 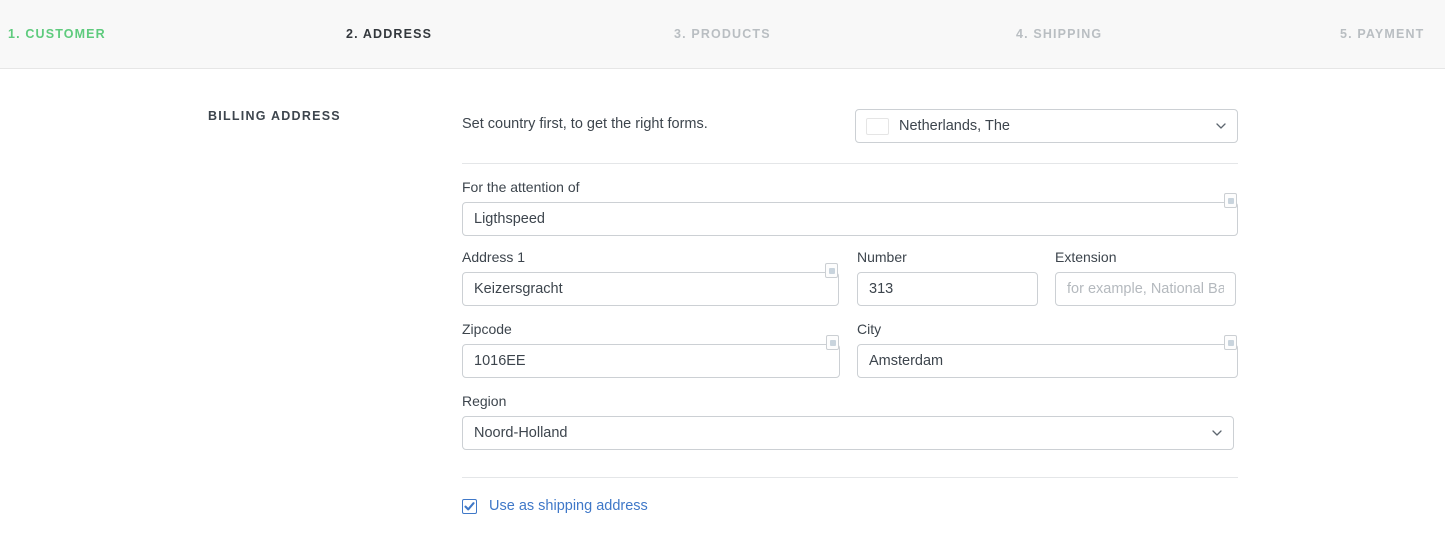 What do you see at coordinates (877, 126) in the screenshot?
I see `netherlands-flag-icon` at bounding box center [877, 126].